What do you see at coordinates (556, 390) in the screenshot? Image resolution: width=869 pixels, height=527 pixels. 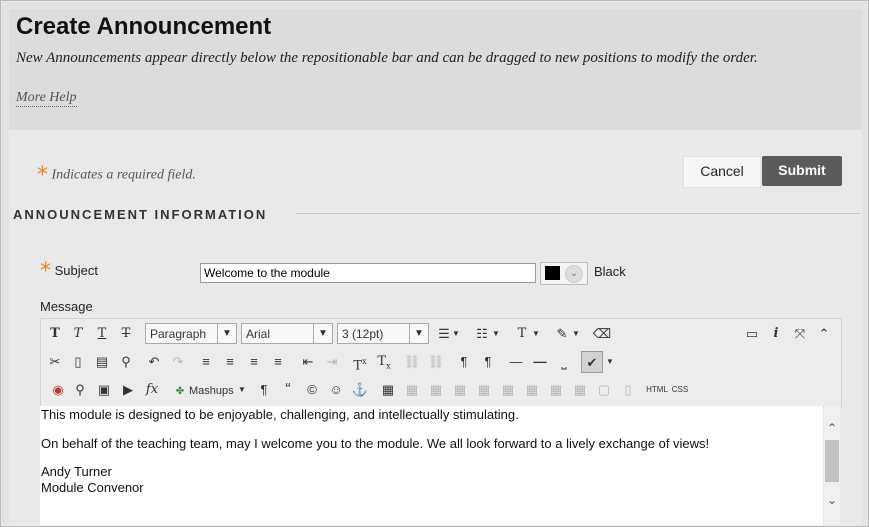 I see `table-split-icon: ▦` at bounding box center [556, 390].